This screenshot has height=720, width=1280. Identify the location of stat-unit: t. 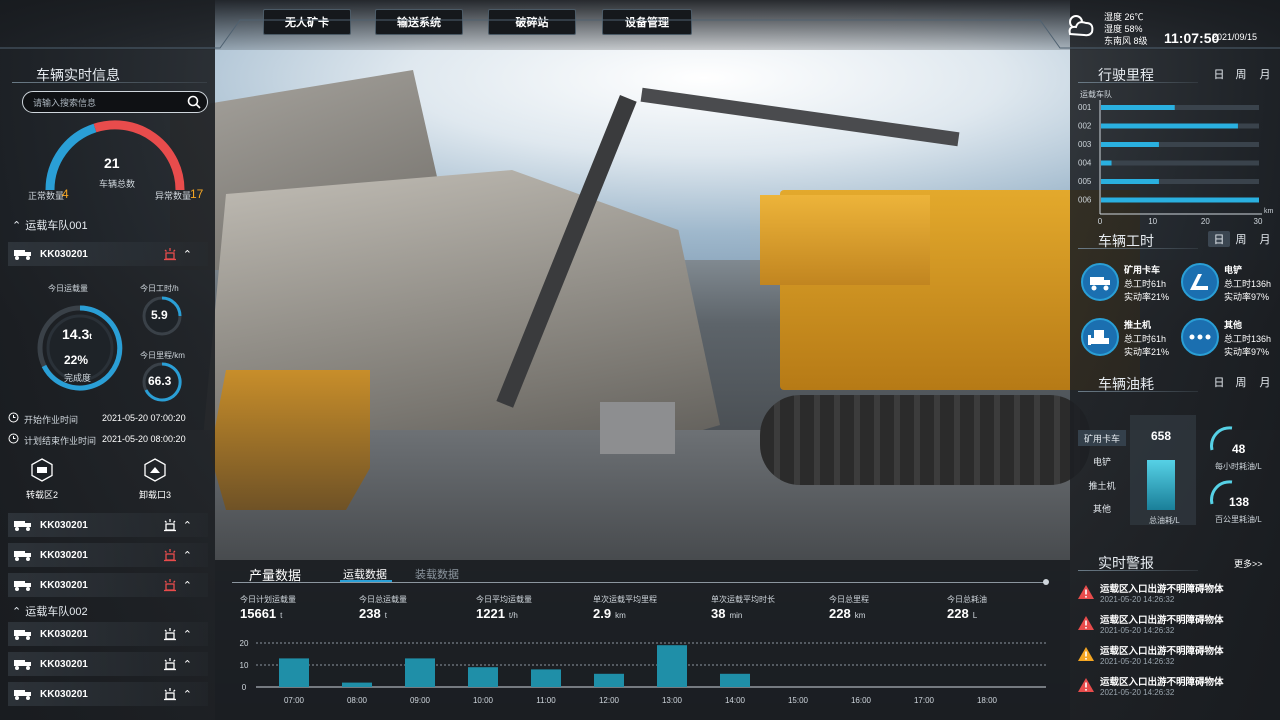
(385, 615).